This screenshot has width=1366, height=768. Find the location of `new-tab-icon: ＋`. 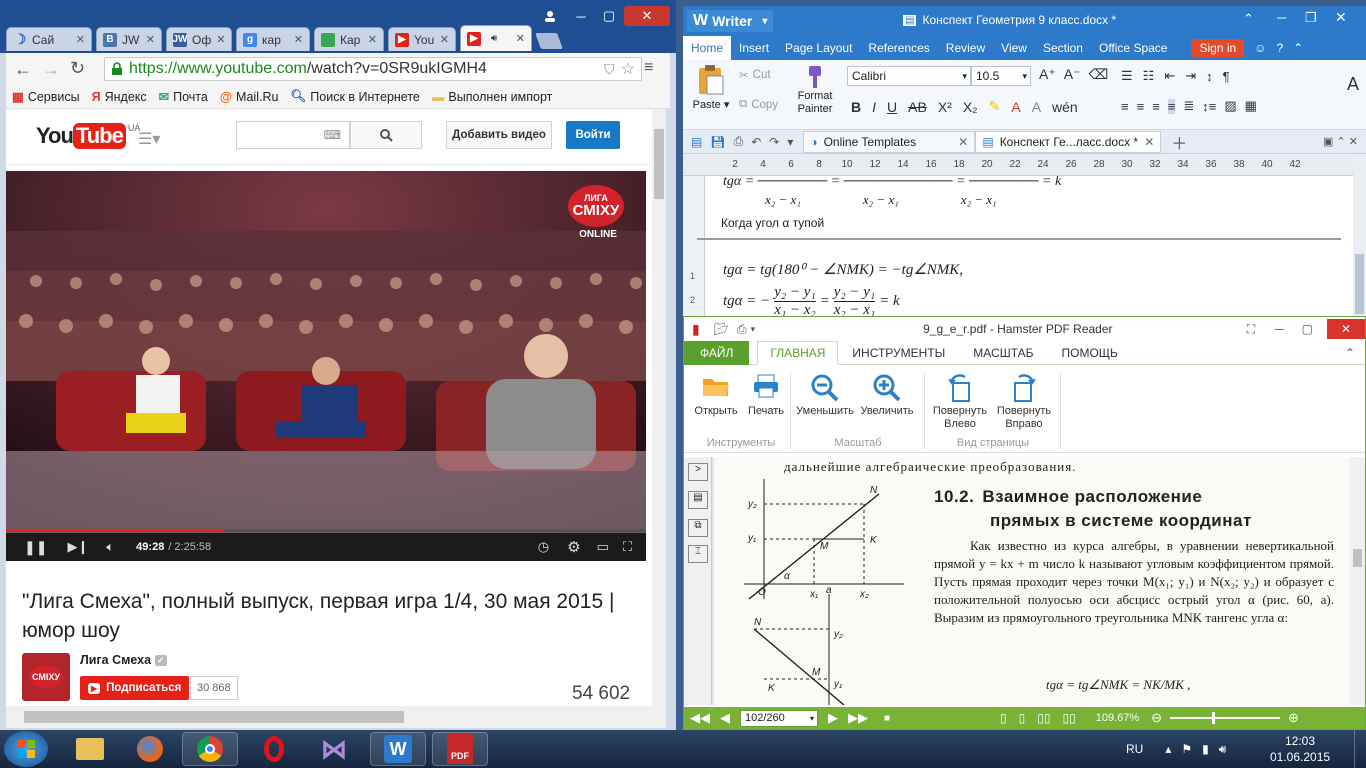

new-tab-icon: ＋ is located at coordinates (1179, 142).